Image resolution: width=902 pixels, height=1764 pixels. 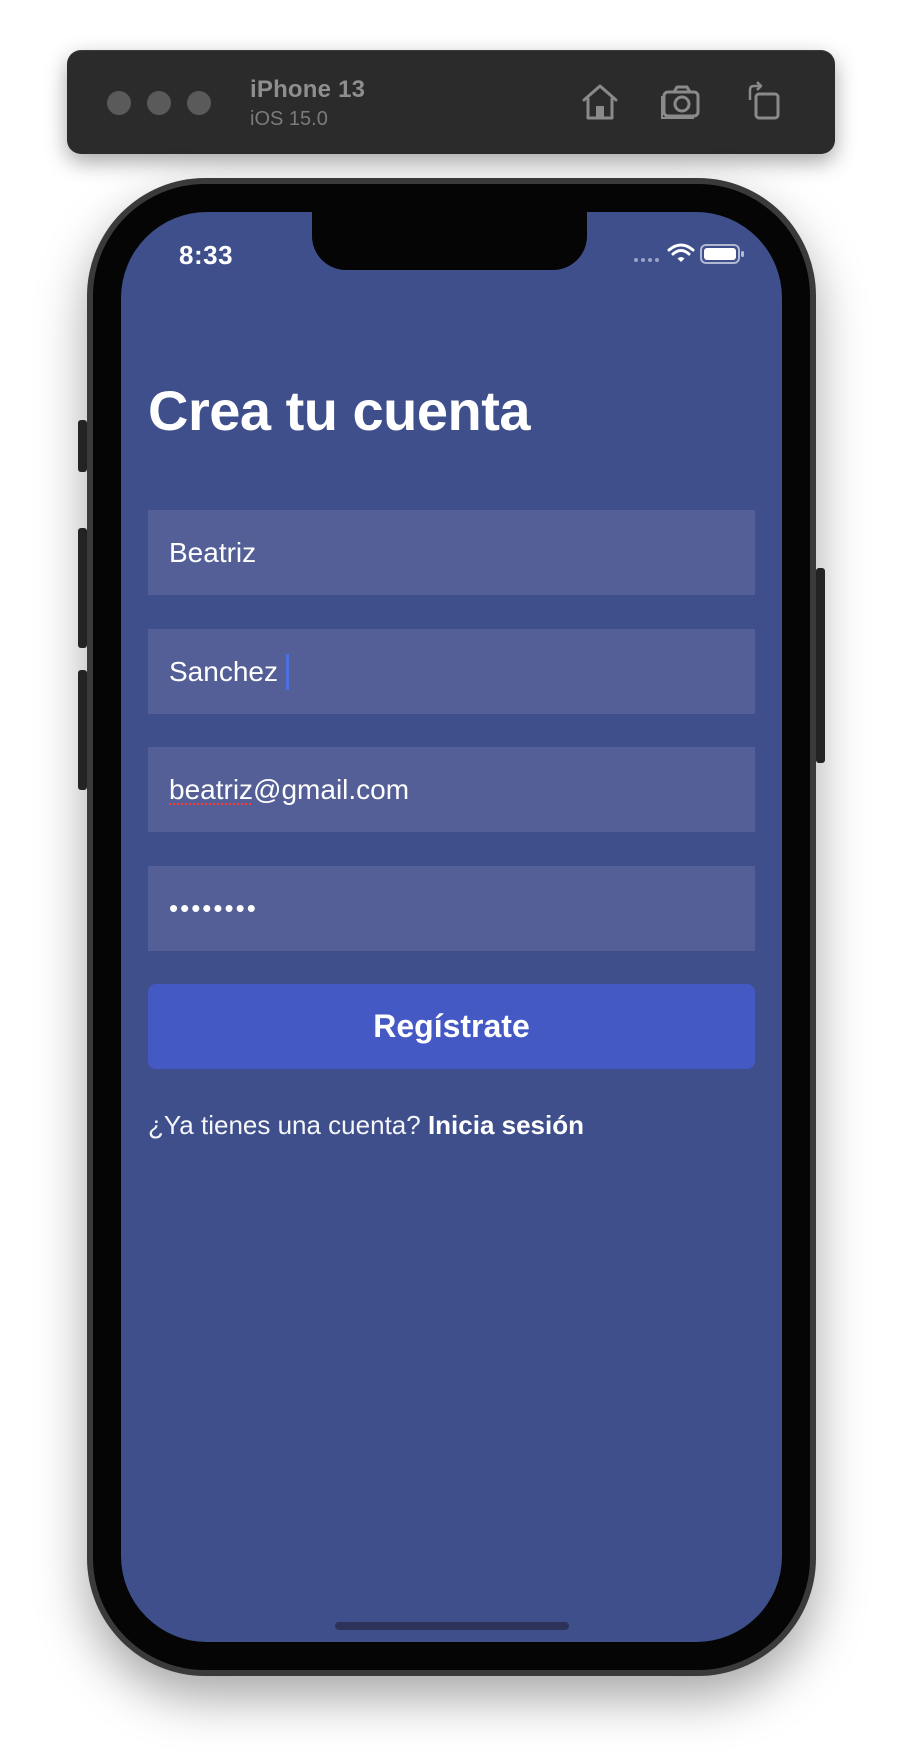 I want to click on window-minimize-button, so click(x=159, y=103).